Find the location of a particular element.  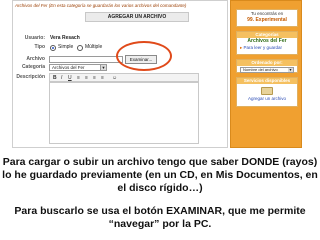

usuario-value: Vera Resach is located at coordinates (65, 38).